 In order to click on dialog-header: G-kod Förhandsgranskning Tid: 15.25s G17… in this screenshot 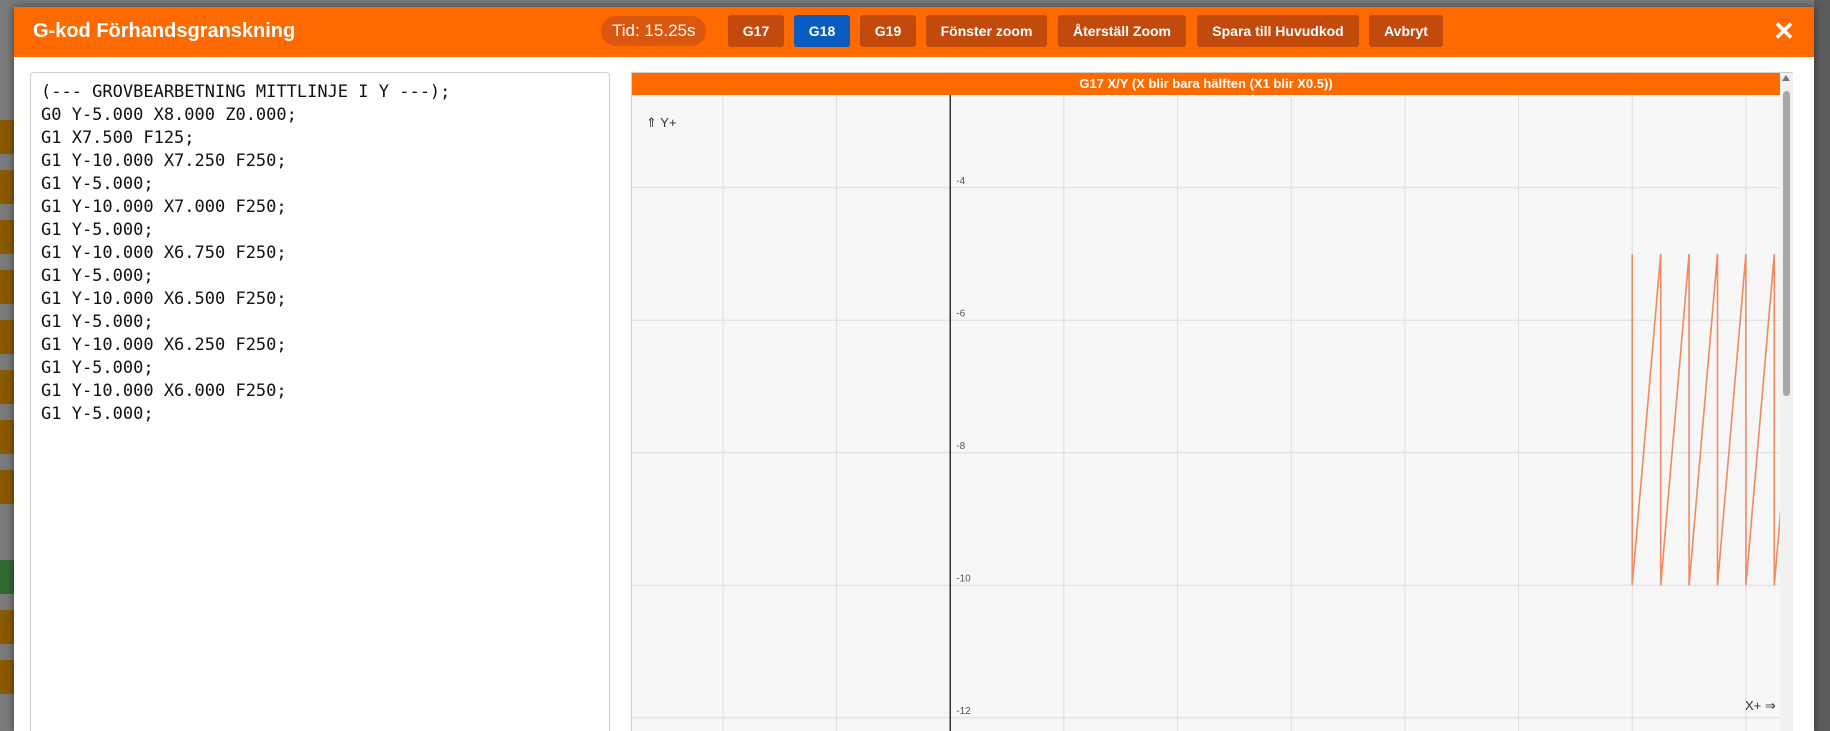, I will do `click(914, 32)`.